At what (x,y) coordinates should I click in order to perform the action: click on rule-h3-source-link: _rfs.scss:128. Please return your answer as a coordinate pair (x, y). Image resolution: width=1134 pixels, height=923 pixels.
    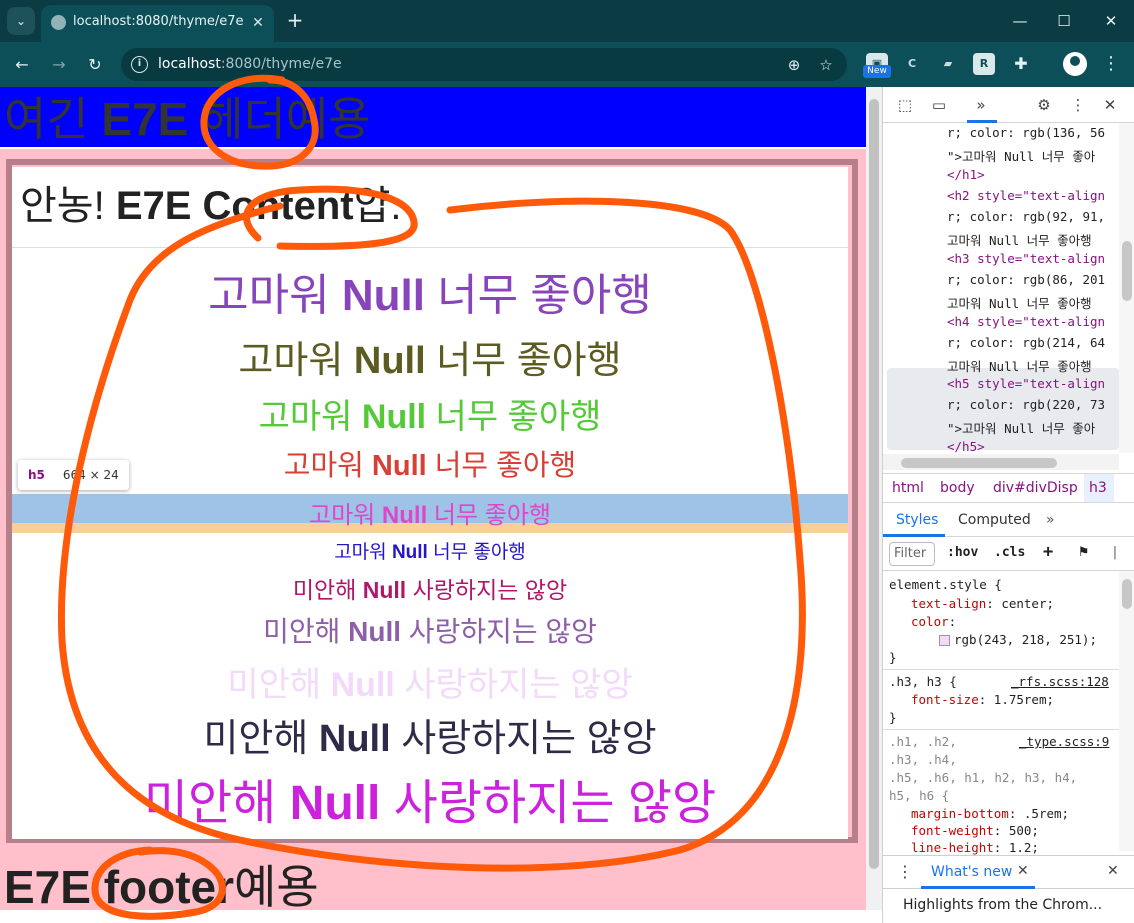
    Looking at the image, I should click on (1060, 681).